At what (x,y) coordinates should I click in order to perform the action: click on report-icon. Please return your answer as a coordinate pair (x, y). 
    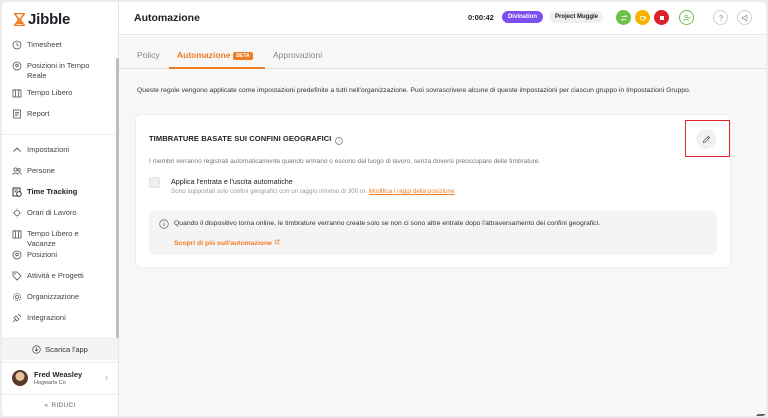
    Looking at the image, I should click on (17, 114).